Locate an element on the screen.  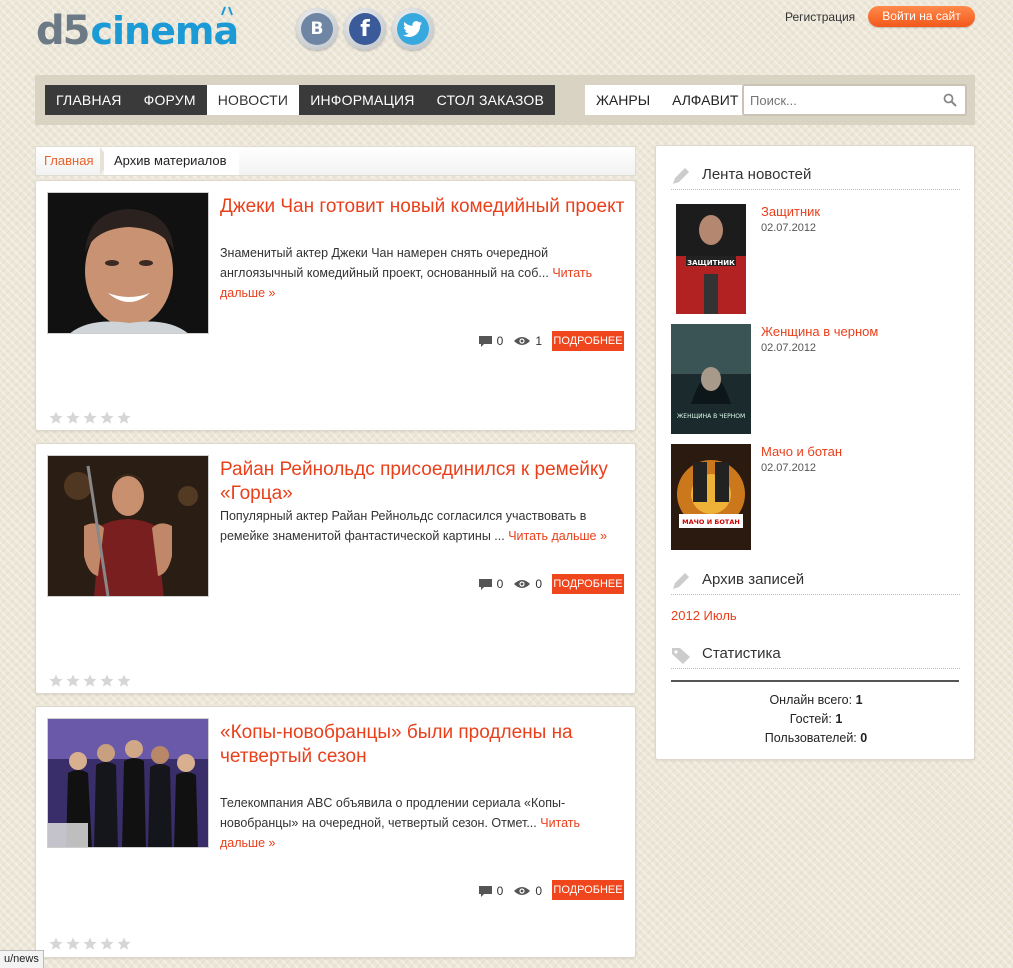
facebook-icon: f is located at coordinates (365, 29).